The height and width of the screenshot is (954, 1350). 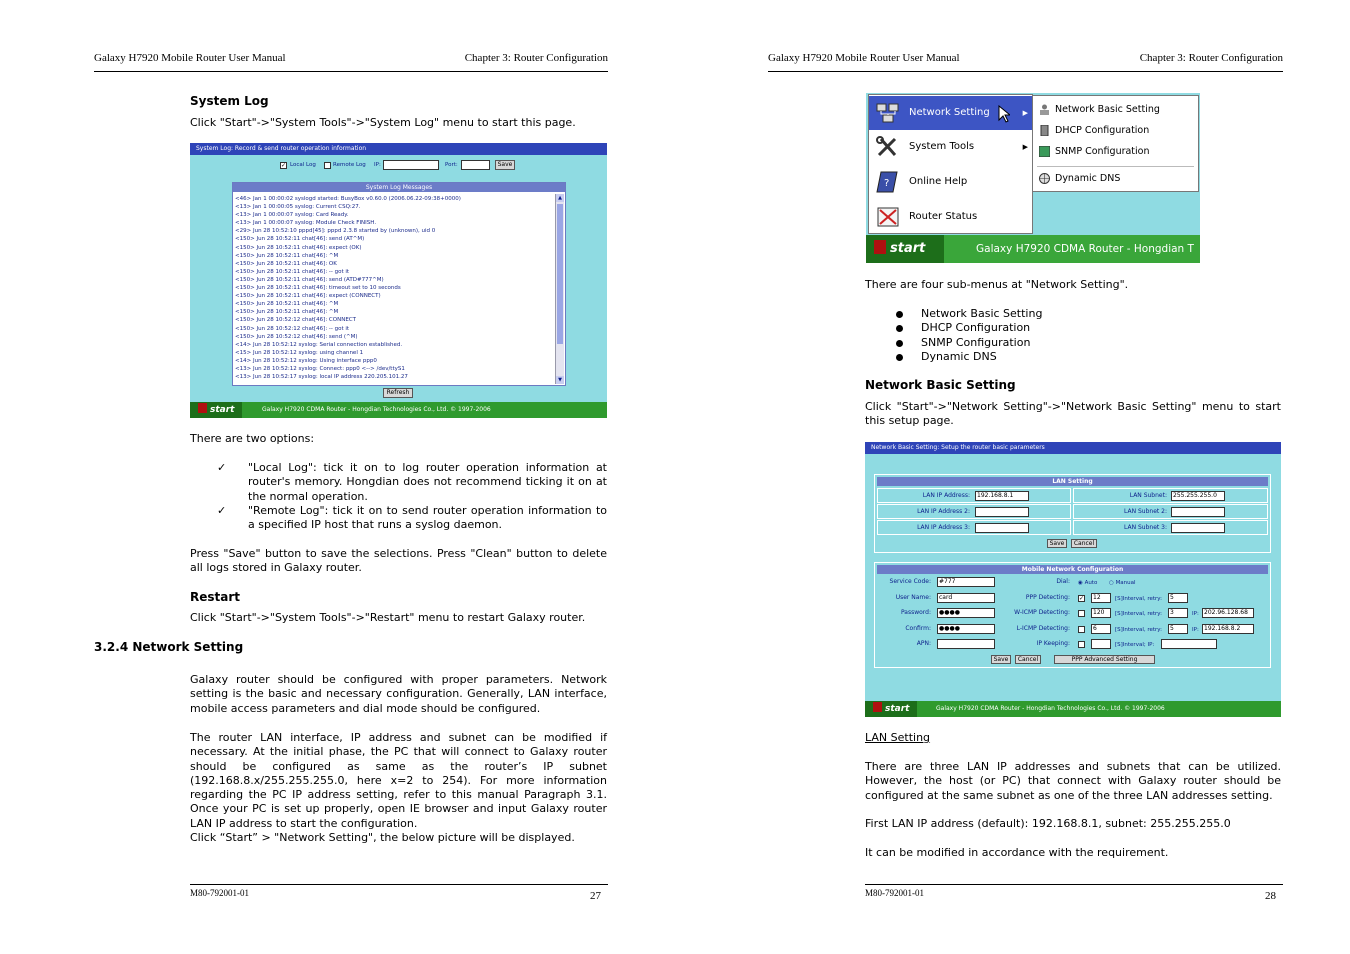 I want to click on wicmp-interval-input: 120, so click(x=1101, y=613).